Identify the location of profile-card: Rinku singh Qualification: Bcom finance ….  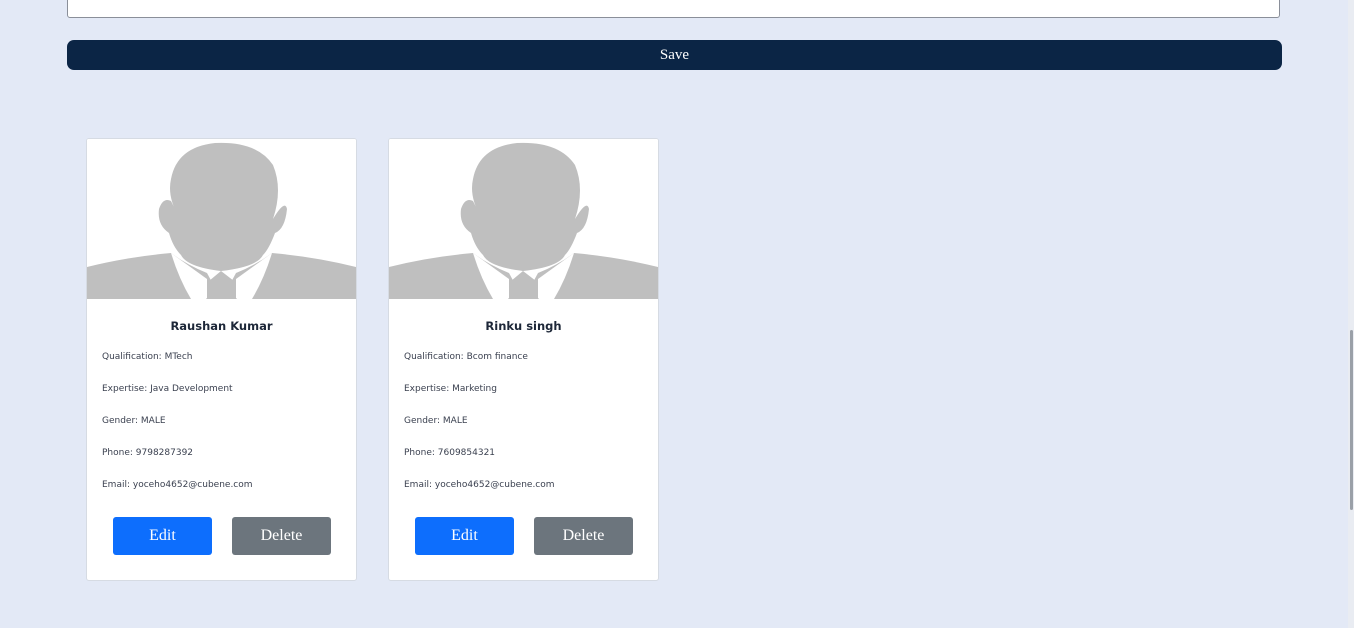
(523, 359).